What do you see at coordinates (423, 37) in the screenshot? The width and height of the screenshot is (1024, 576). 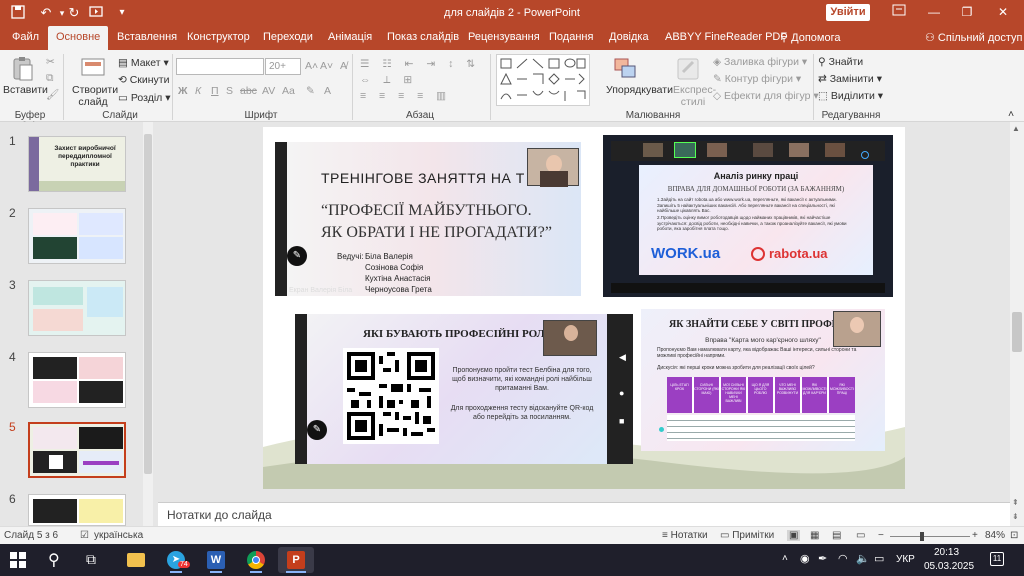 I see `tab-slideshow: Показ слайдів` at bounding box center [423, 37].